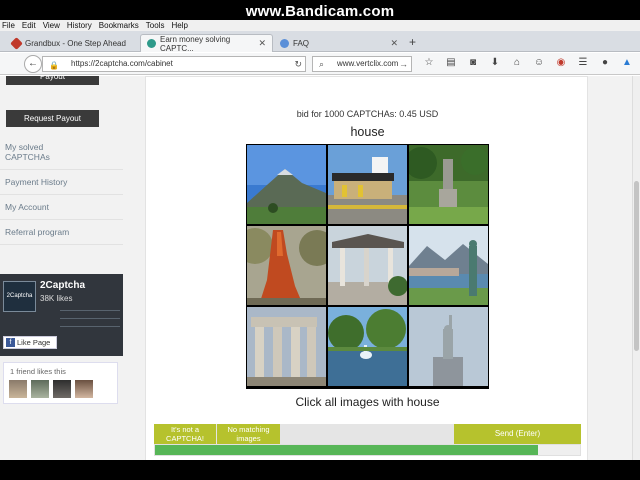 This screenshot has height=480, width=640. Describe the element at coordinates (367, 114) in the screenshot. I see `bid-text: bid for 1000 CAPTCHAs: 0.45 USD` at that location.